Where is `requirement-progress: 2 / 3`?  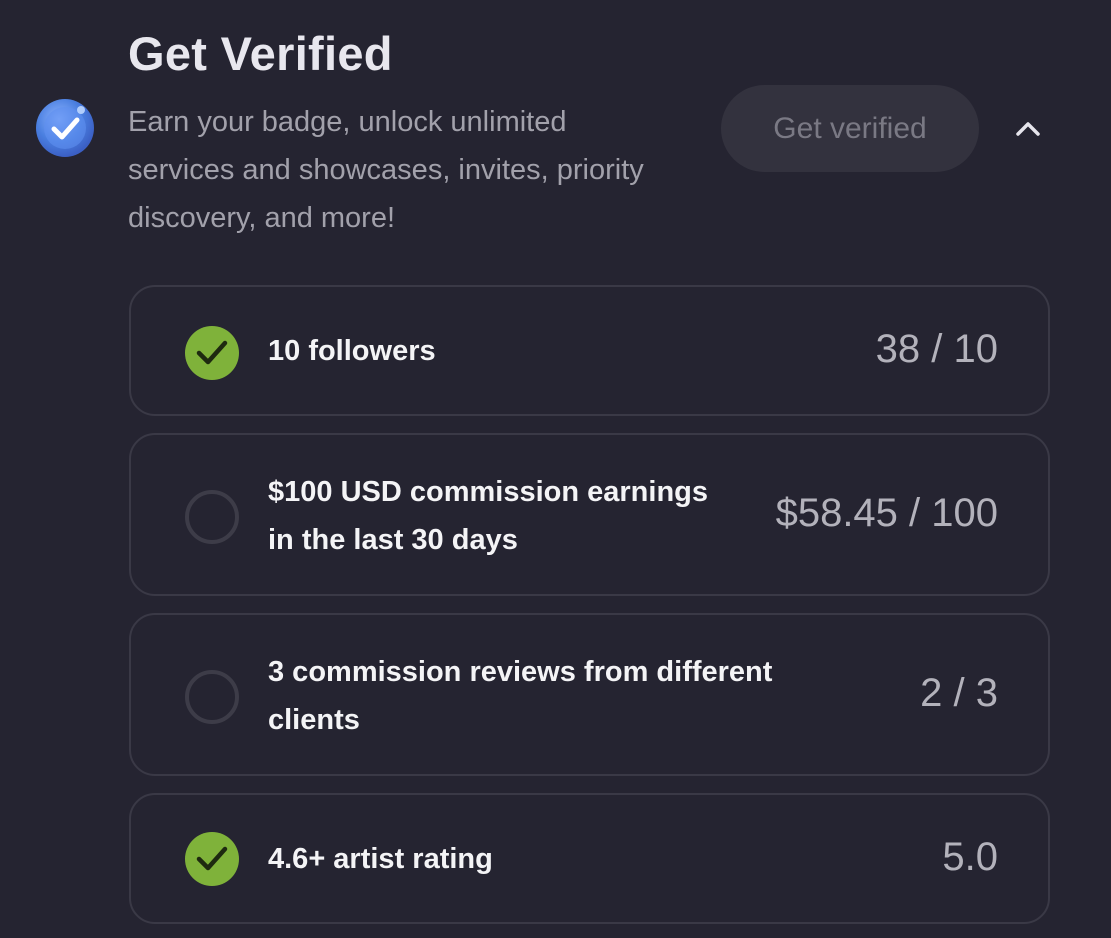
requirement-progress: 2 / 3 is located at coordinates (959, 693).